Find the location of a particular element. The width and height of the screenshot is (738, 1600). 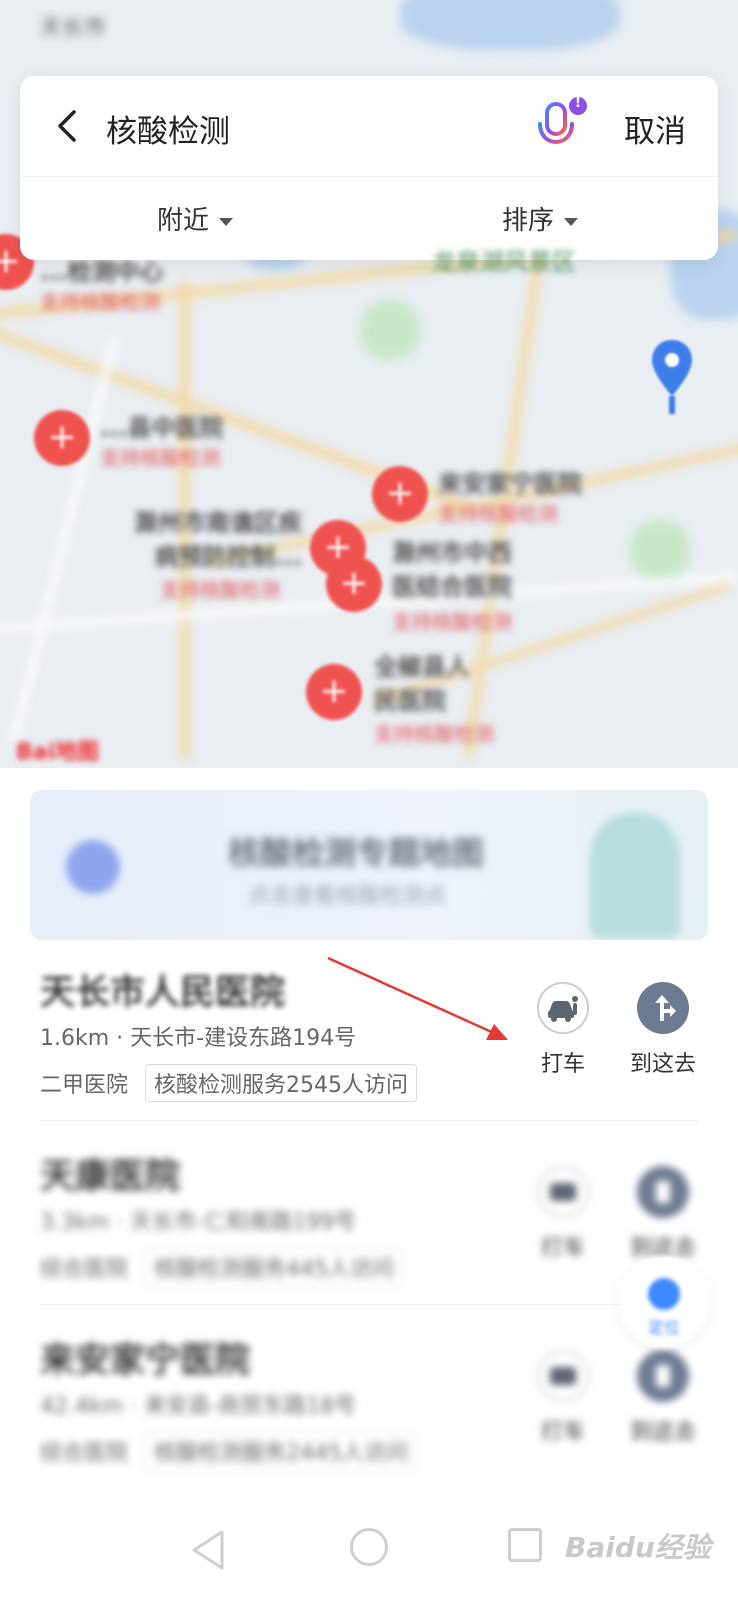

poi-name: 全椒县人民医院 is located at coordinates (422, 684).